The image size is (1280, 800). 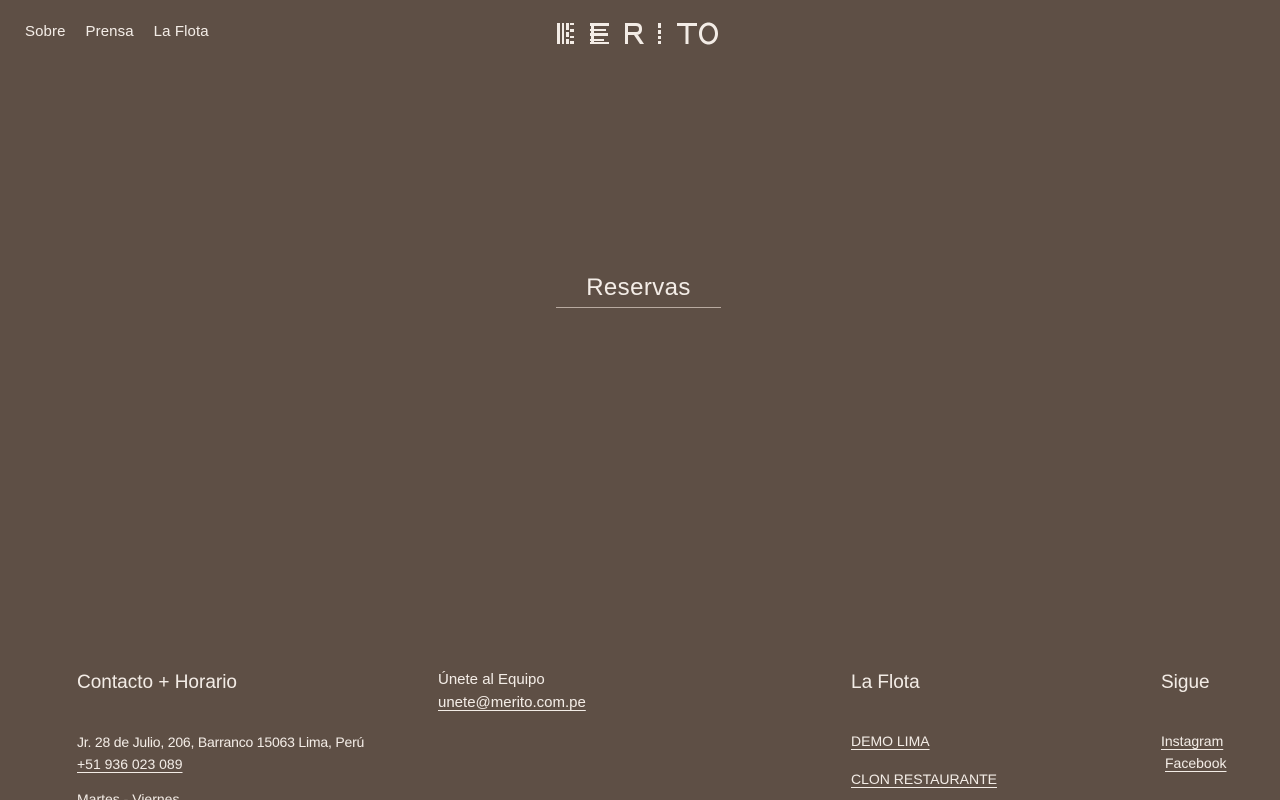 What do you see at coordinates (1211, 742) in the screenshot?
I see `instagram-link: Instagram` at bounding box center [1211, 742].